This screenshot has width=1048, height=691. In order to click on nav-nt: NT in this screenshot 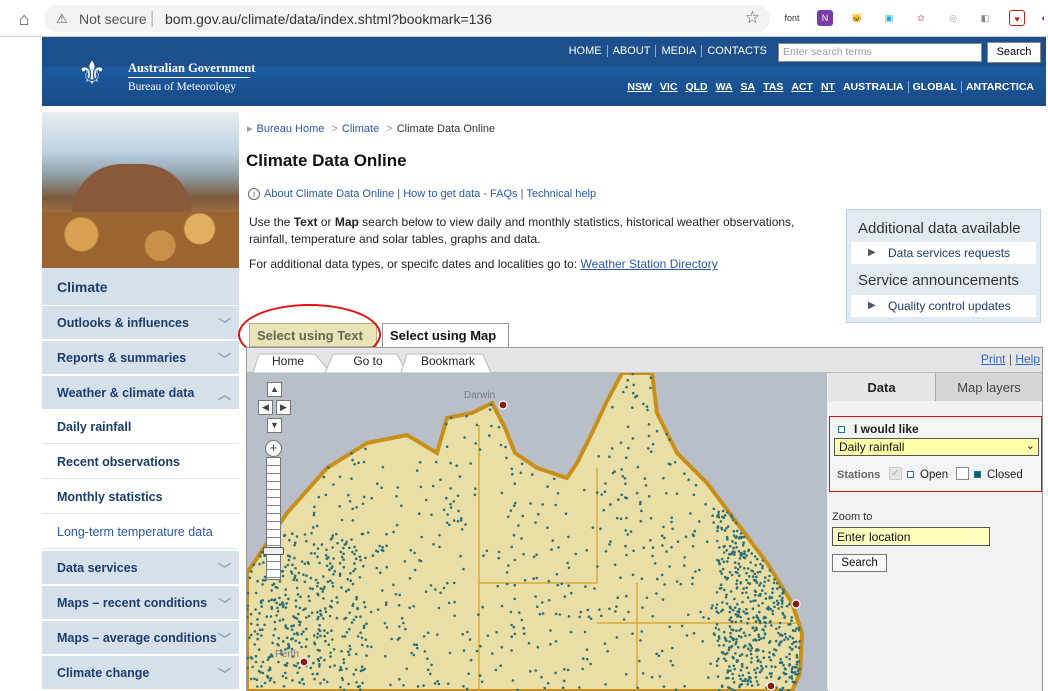, I will do `click(828, 87)`.